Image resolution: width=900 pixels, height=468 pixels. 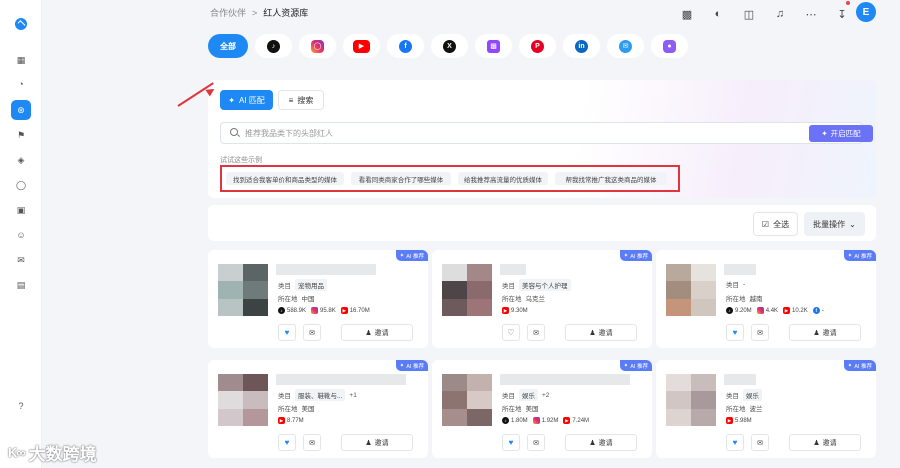 I want to click on follower-stats: ♪ 9.20M 4.4K ▶ 10.2K f-, so click(x=775, y=310).